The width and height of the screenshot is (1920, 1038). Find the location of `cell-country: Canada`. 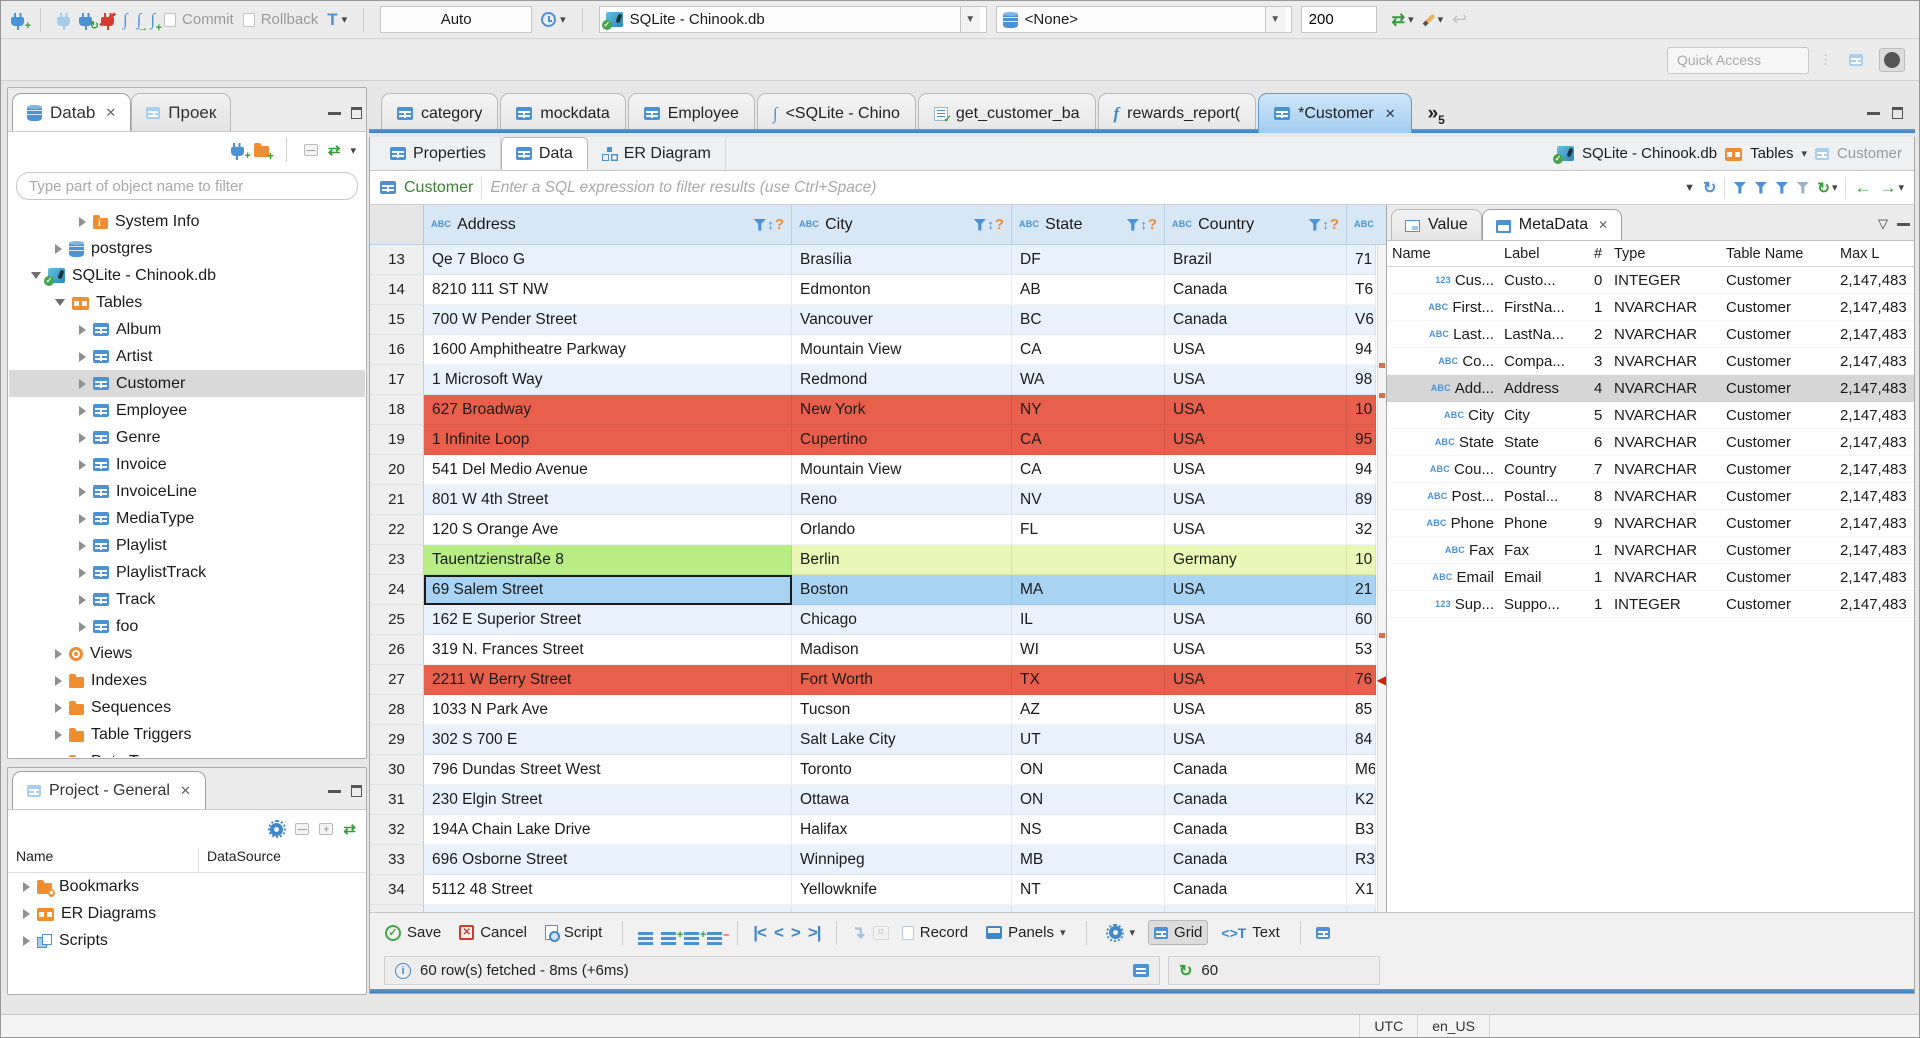

cell-country: Canada is located at coordinates (1256, 830).